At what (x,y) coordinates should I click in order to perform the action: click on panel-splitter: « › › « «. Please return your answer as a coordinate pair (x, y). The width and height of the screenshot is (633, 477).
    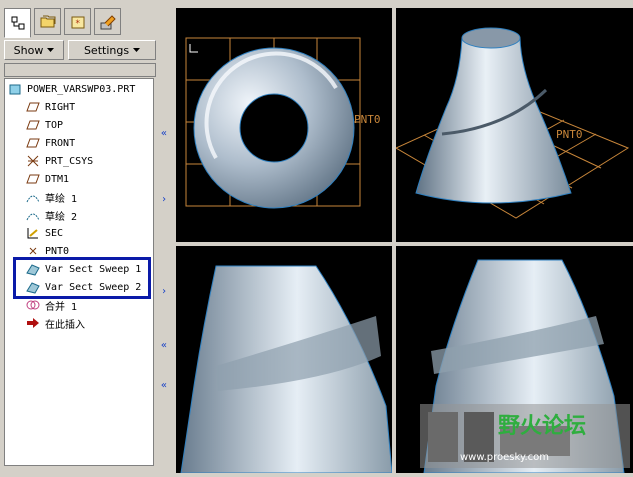
    Looking at the image, I should click on (167, 236).